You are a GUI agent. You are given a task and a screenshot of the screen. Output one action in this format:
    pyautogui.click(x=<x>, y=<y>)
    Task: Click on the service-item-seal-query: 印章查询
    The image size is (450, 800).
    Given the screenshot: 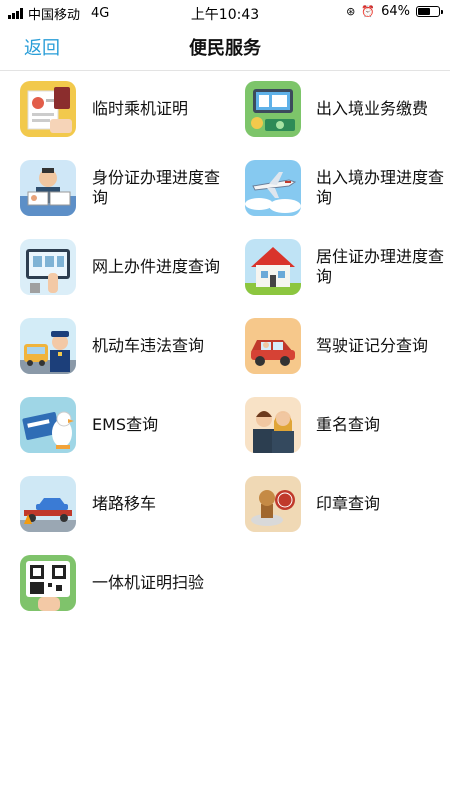 What is the action you would take?
    pyautogui.click(x=225, y=504)
    